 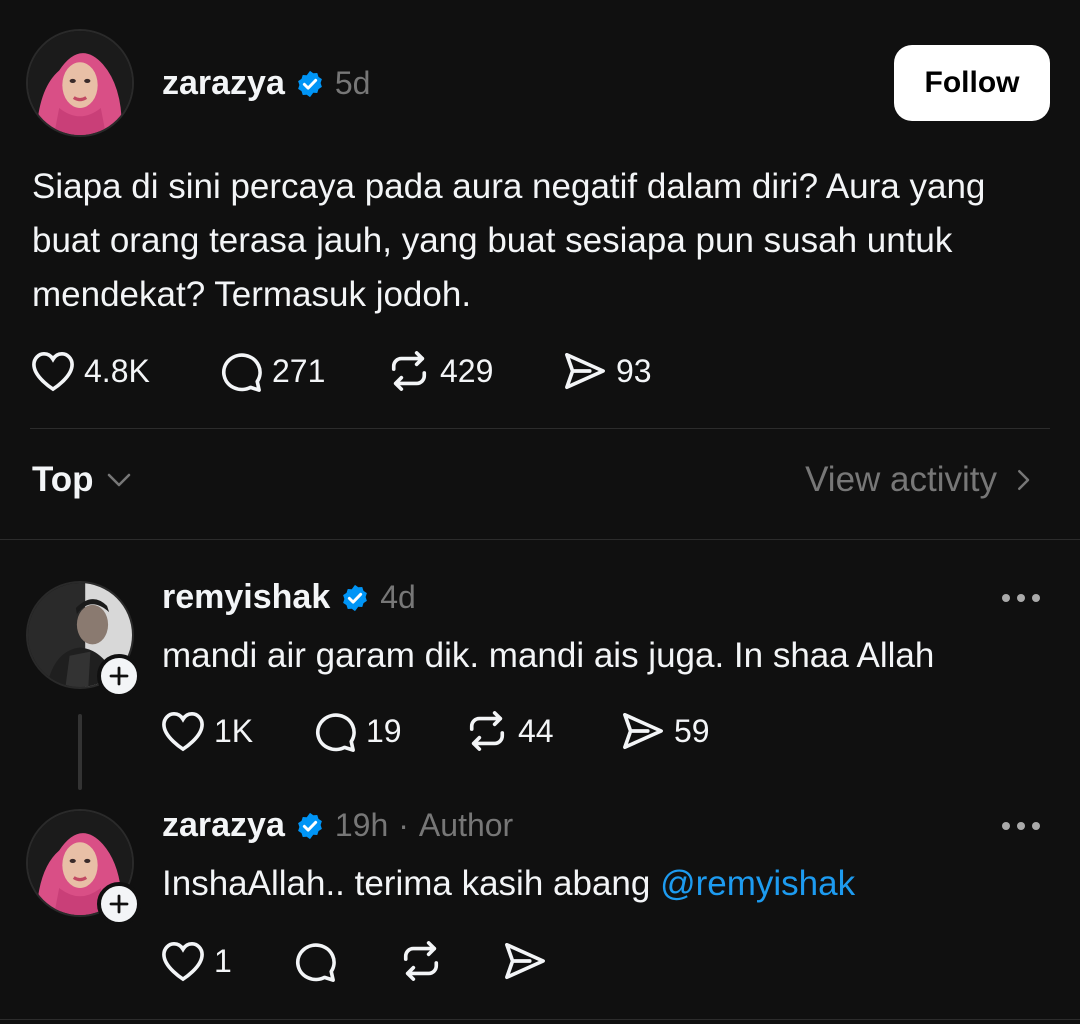 I want to click on zarazya-avatar, so click(x=80, y=83).